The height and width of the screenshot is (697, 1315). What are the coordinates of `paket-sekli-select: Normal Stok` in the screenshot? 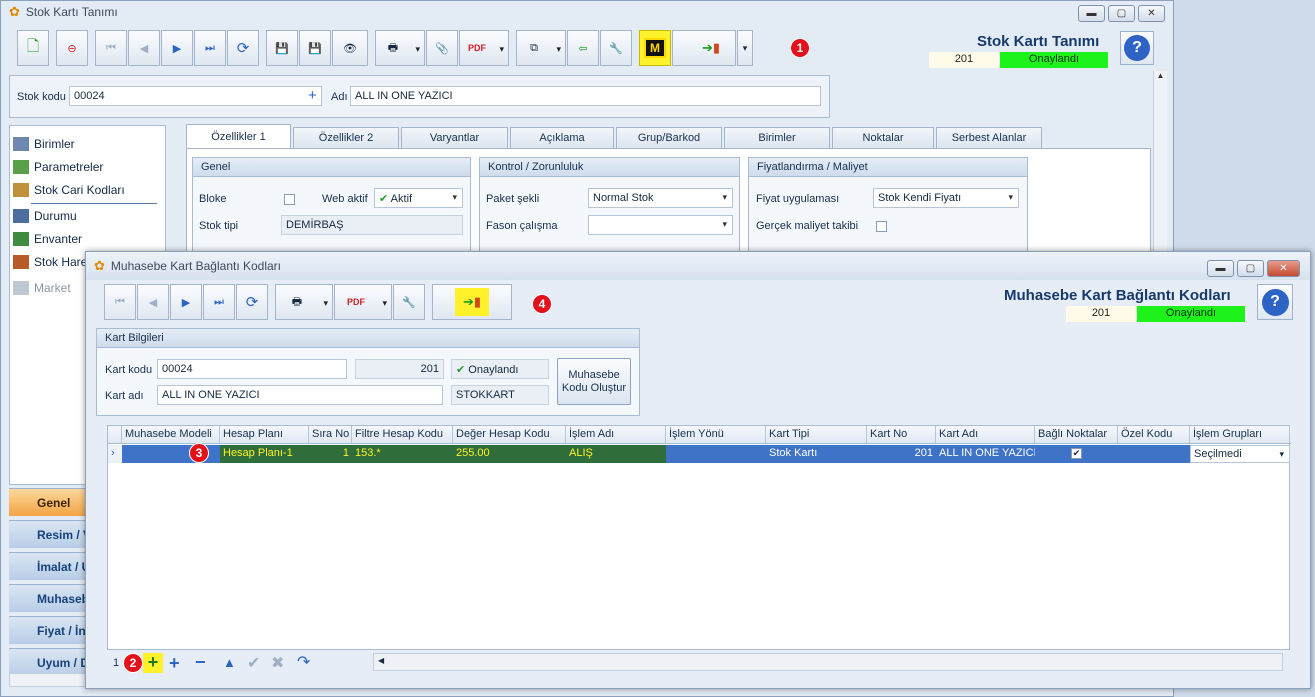 It's located at (660, 198).